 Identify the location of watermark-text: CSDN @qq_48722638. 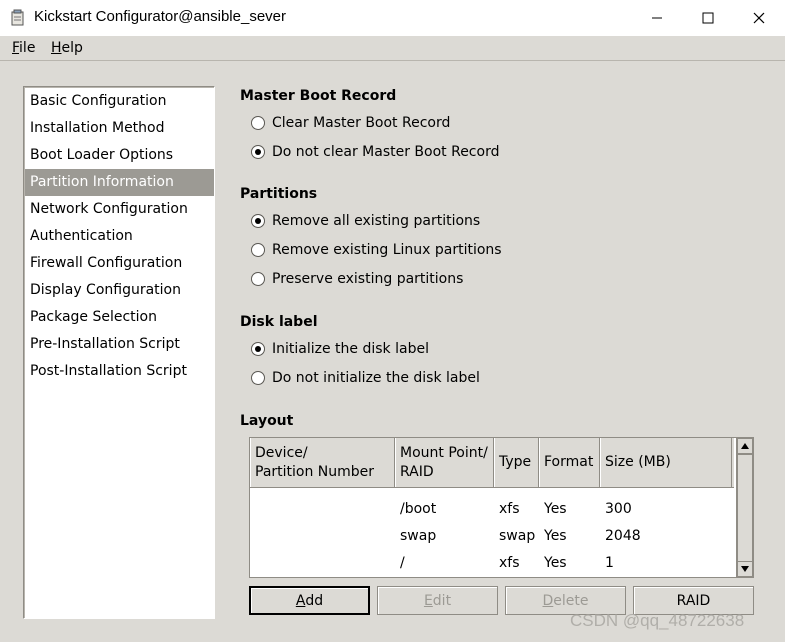
(657, 620).